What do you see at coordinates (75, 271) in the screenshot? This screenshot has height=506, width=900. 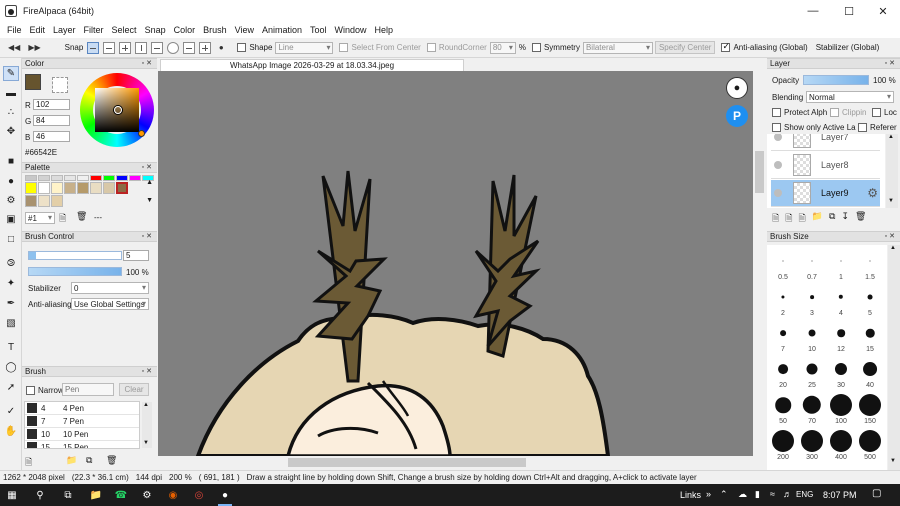 I see `brush-opacity-slider` at bounding box center [75, 271].